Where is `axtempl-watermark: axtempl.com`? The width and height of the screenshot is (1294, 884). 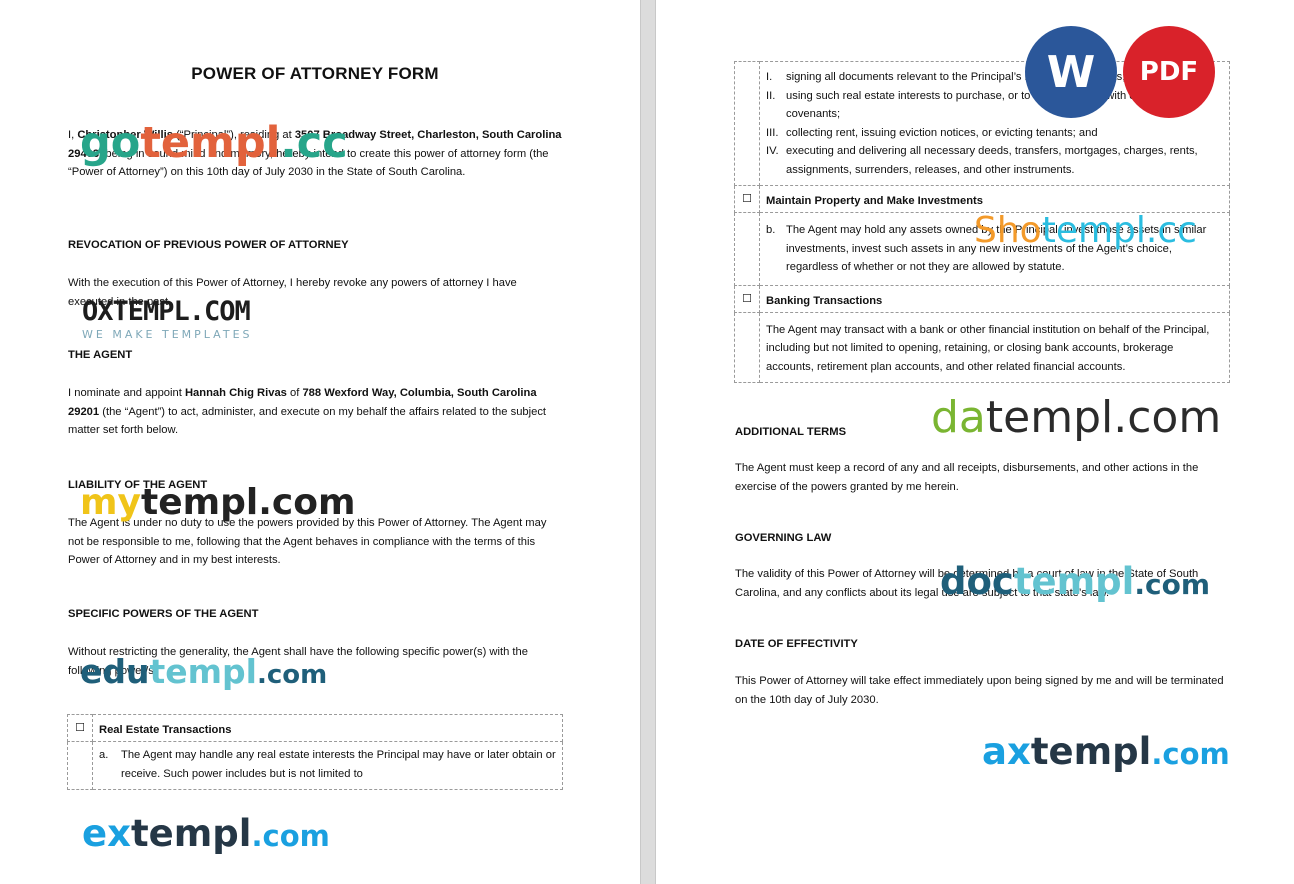
axtempl-watermark: axtempl.com is located at coordinates (1106, 751).